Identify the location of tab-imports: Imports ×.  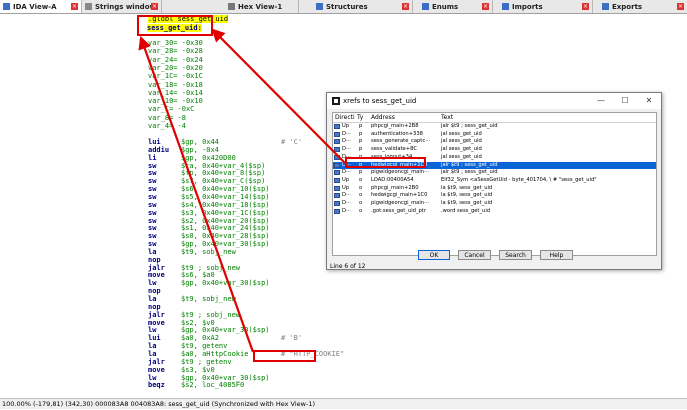
(543, 6).